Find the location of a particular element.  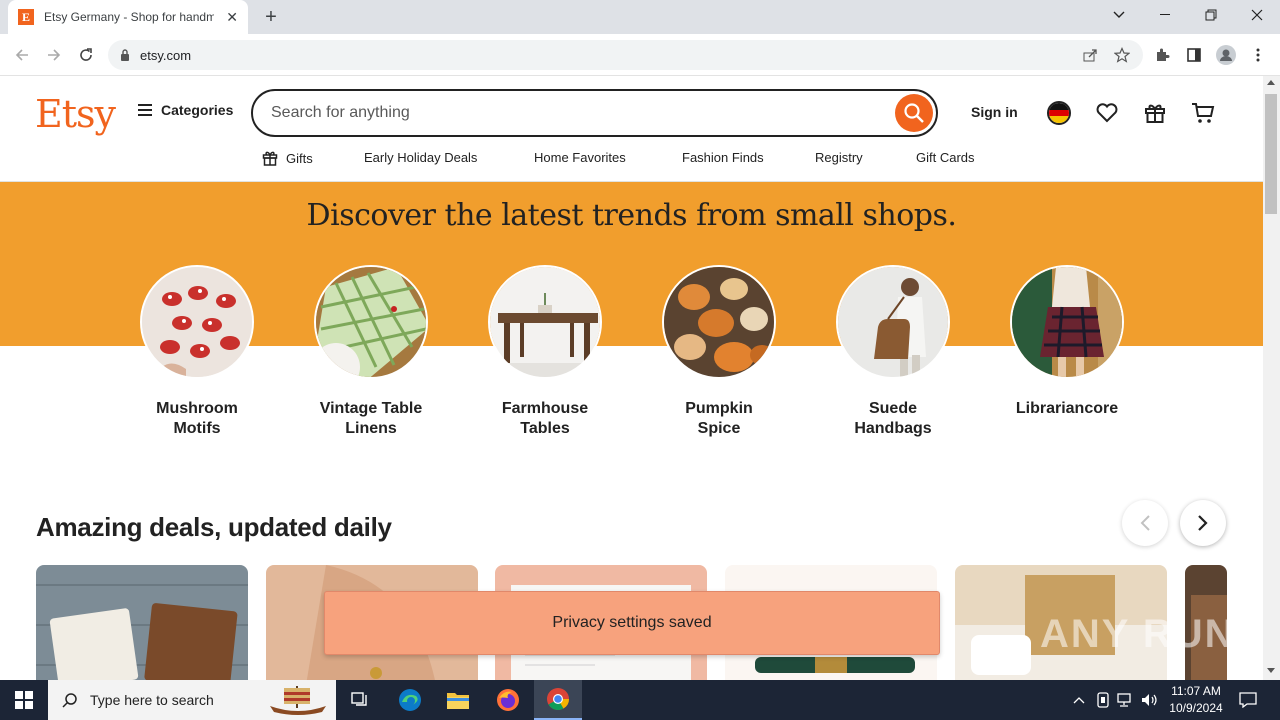

share-icon is located at coordinates (1090, 55).